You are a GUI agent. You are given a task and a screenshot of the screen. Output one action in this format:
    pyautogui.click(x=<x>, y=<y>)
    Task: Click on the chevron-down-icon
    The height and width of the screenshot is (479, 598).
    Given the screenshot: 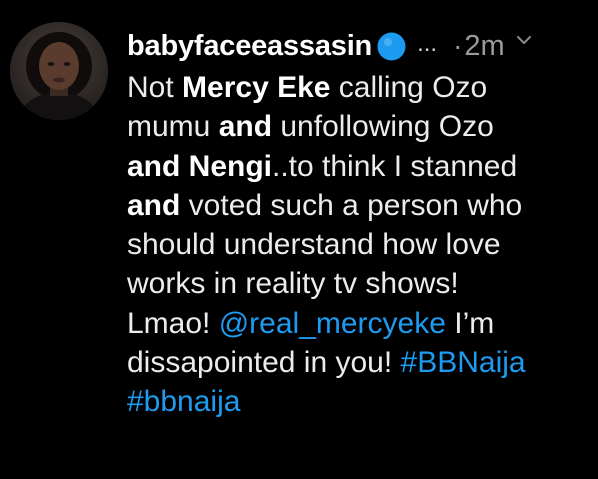 What is the action you would take?
    pyautogui.click(x=524, y=40)
    